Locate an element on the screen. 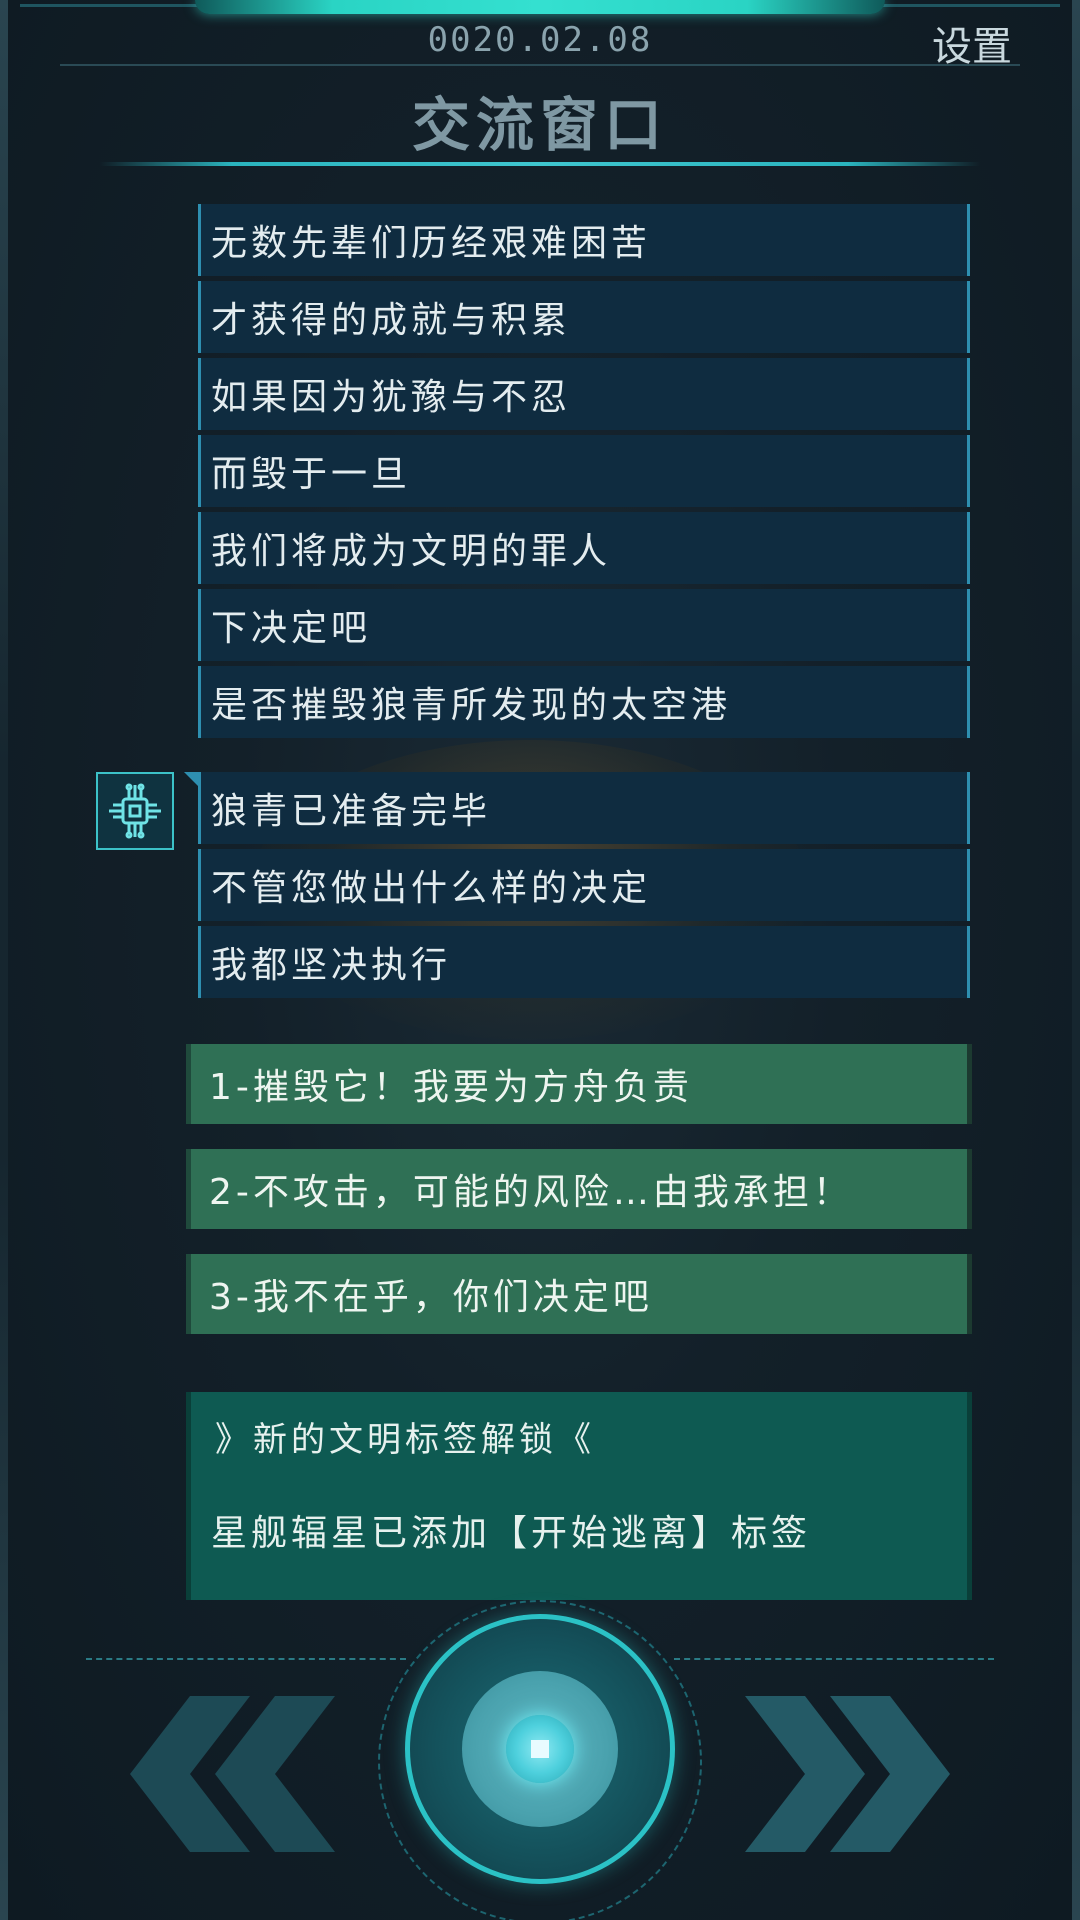 This screenshot has width=1080, height=1920. message-line: 下决定吧 is located at coordinates (584, 625).